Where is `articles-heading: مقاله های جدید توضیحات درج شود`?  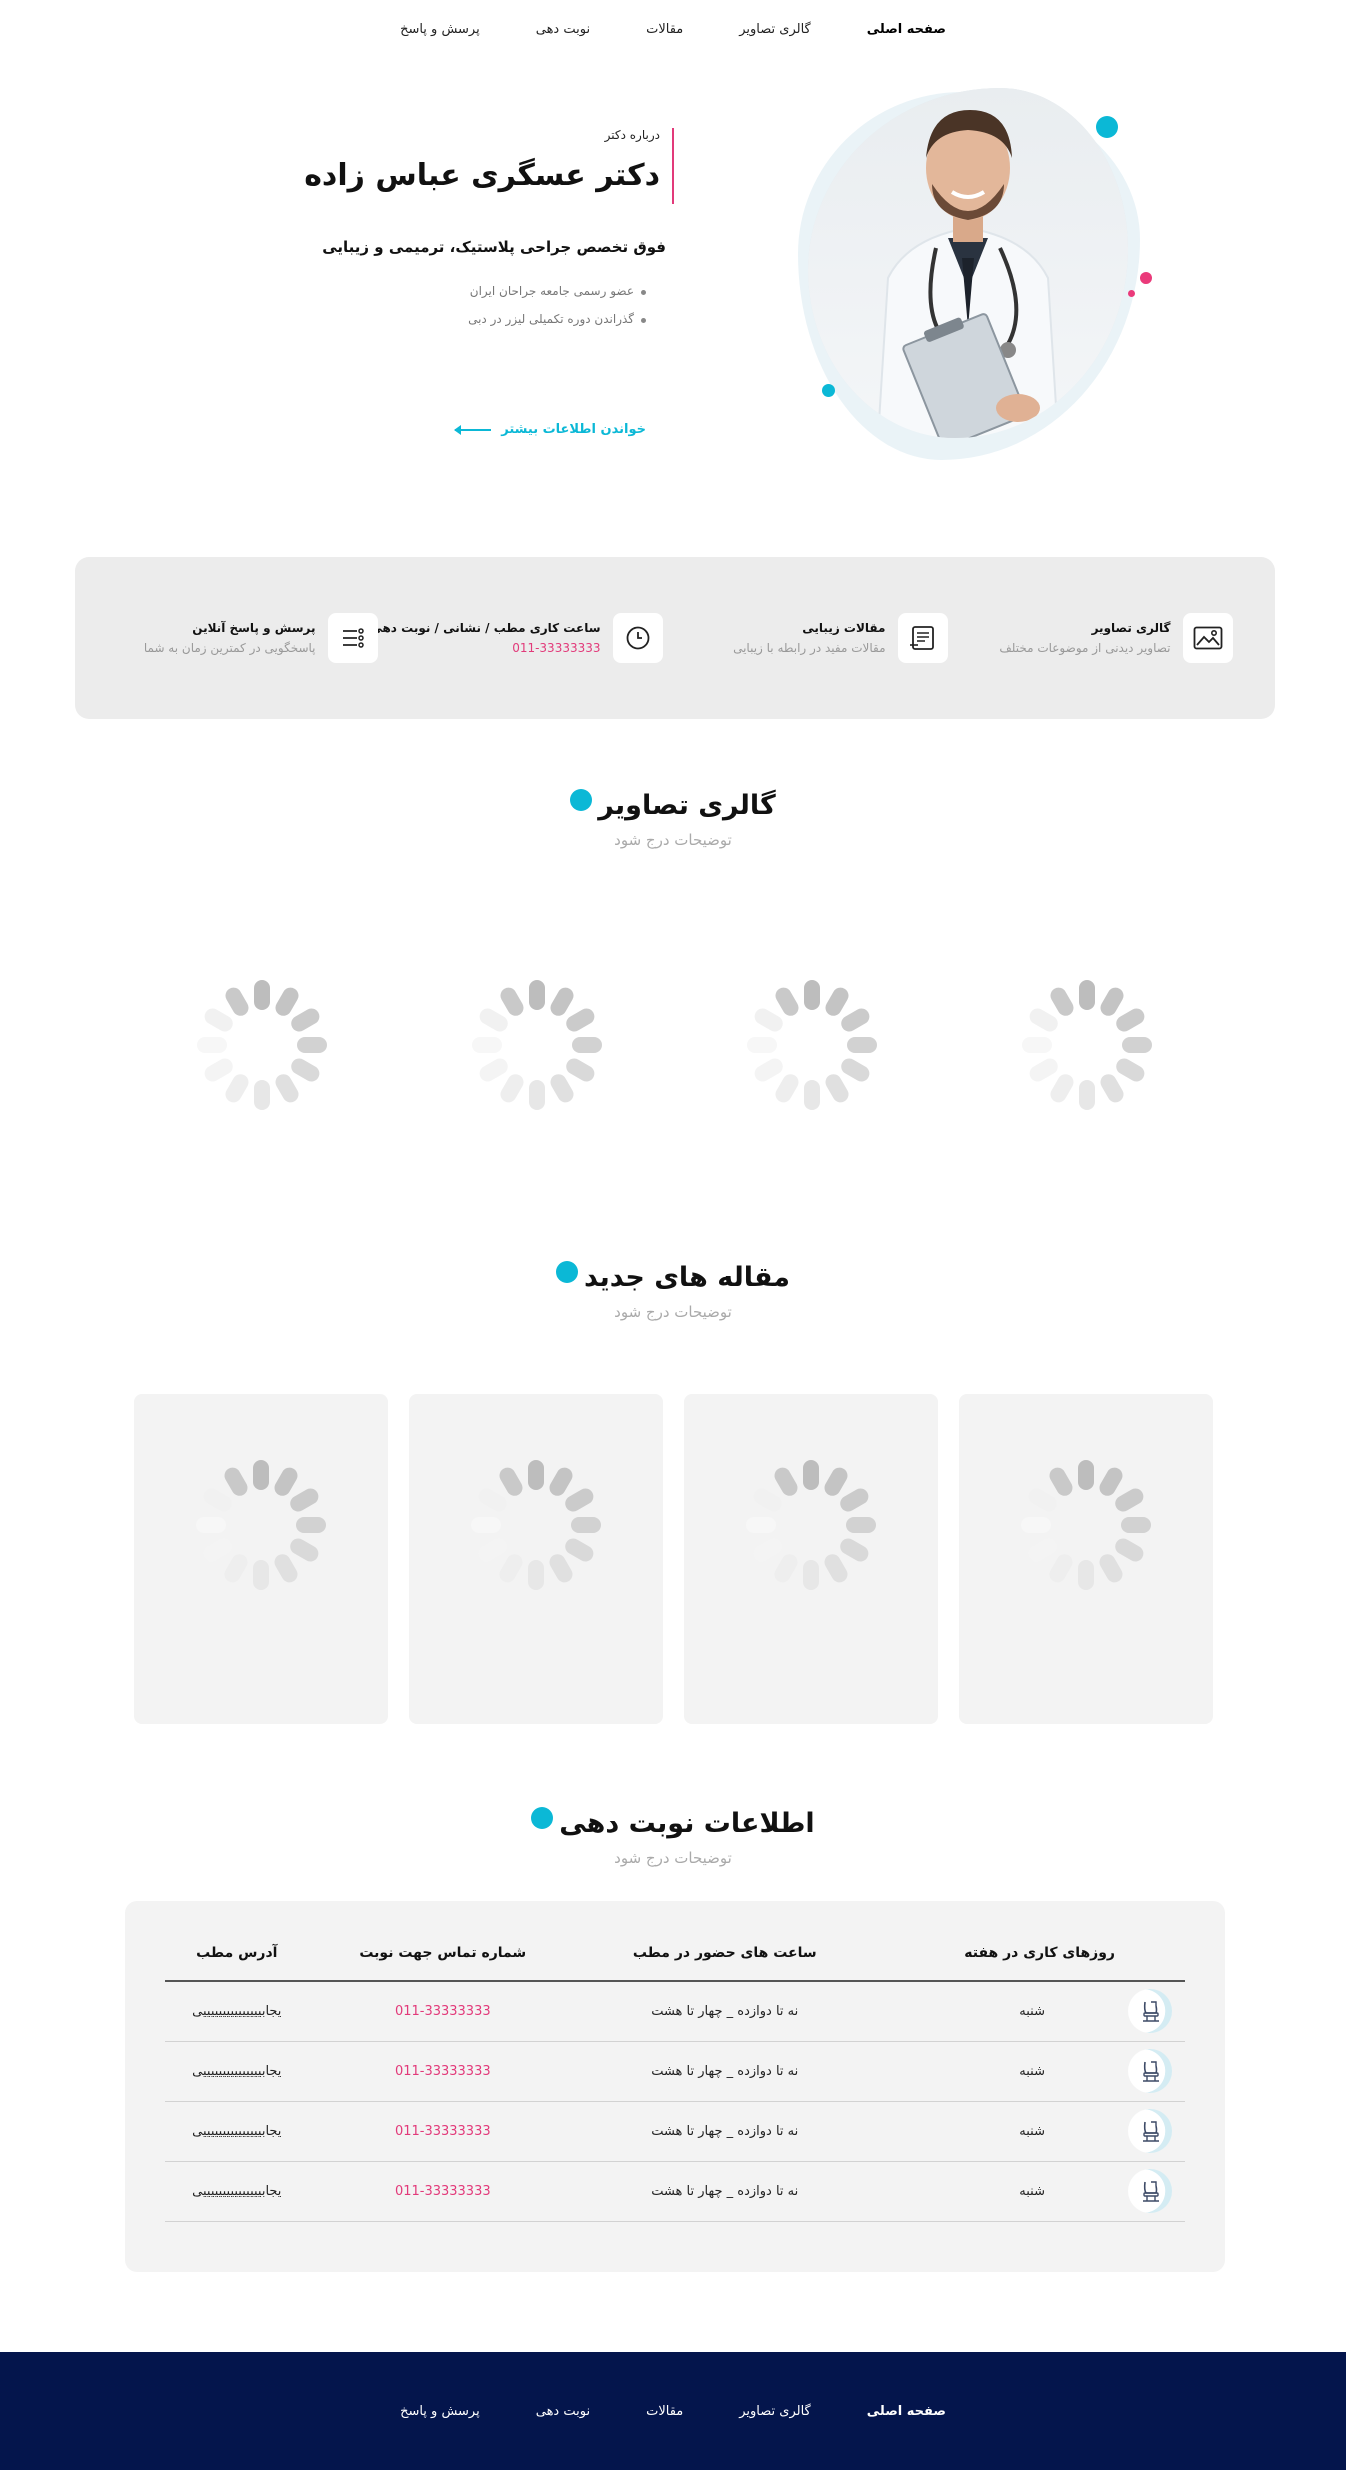 articles-heading: مقاله های جدید توضیحات درج شود is located at coordinates (673, 1290).